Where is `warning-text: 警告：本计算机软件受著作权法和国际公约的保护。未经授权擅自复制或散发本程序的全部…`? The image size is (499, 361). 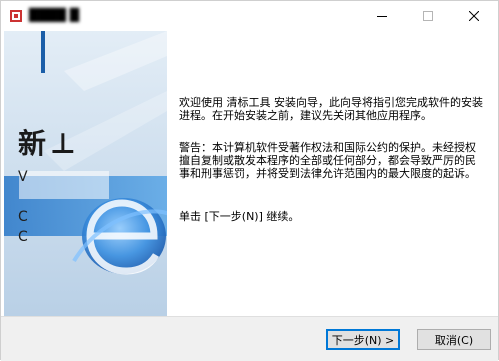
warning-text: 警告：本计算机软件受著作权法和国际公约的保护。未经授权擅自复制或散发本程序的全部… is located at coordinates (327, 160).